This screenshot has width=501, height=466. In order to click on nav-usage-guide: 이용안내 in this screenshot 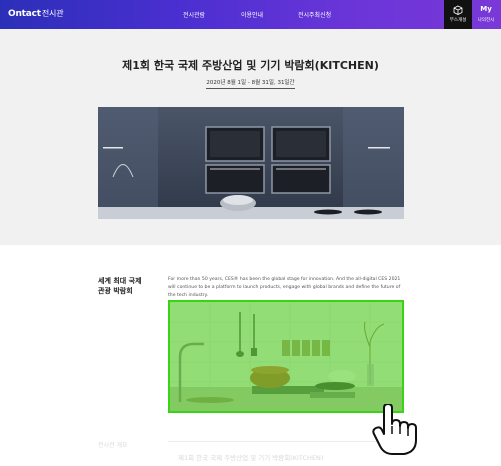, I will do `click(252, 14)`.